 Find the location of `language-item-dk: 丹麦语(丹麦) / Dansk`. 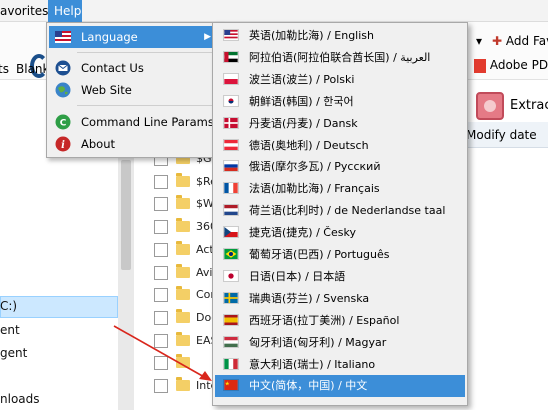

language-item-dk: 丹麦语(丹麦) / Dansk is located at coordinates (340, 124).